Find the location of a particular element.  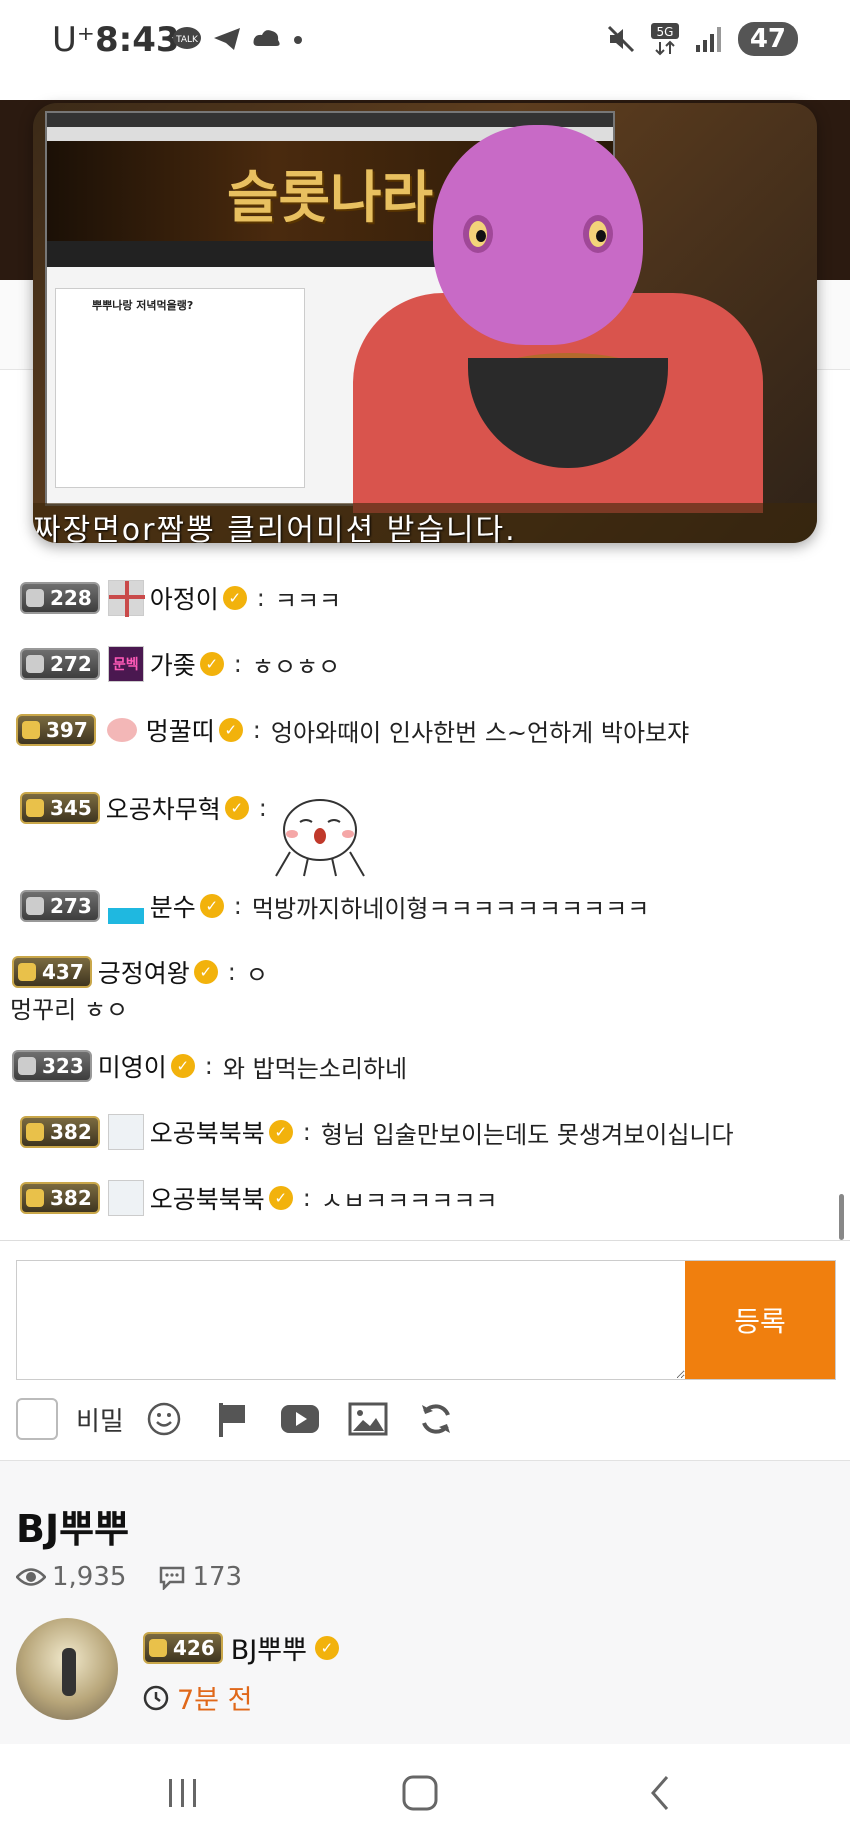

user-nickname: 아정이 is located at coordinates (184, 598).